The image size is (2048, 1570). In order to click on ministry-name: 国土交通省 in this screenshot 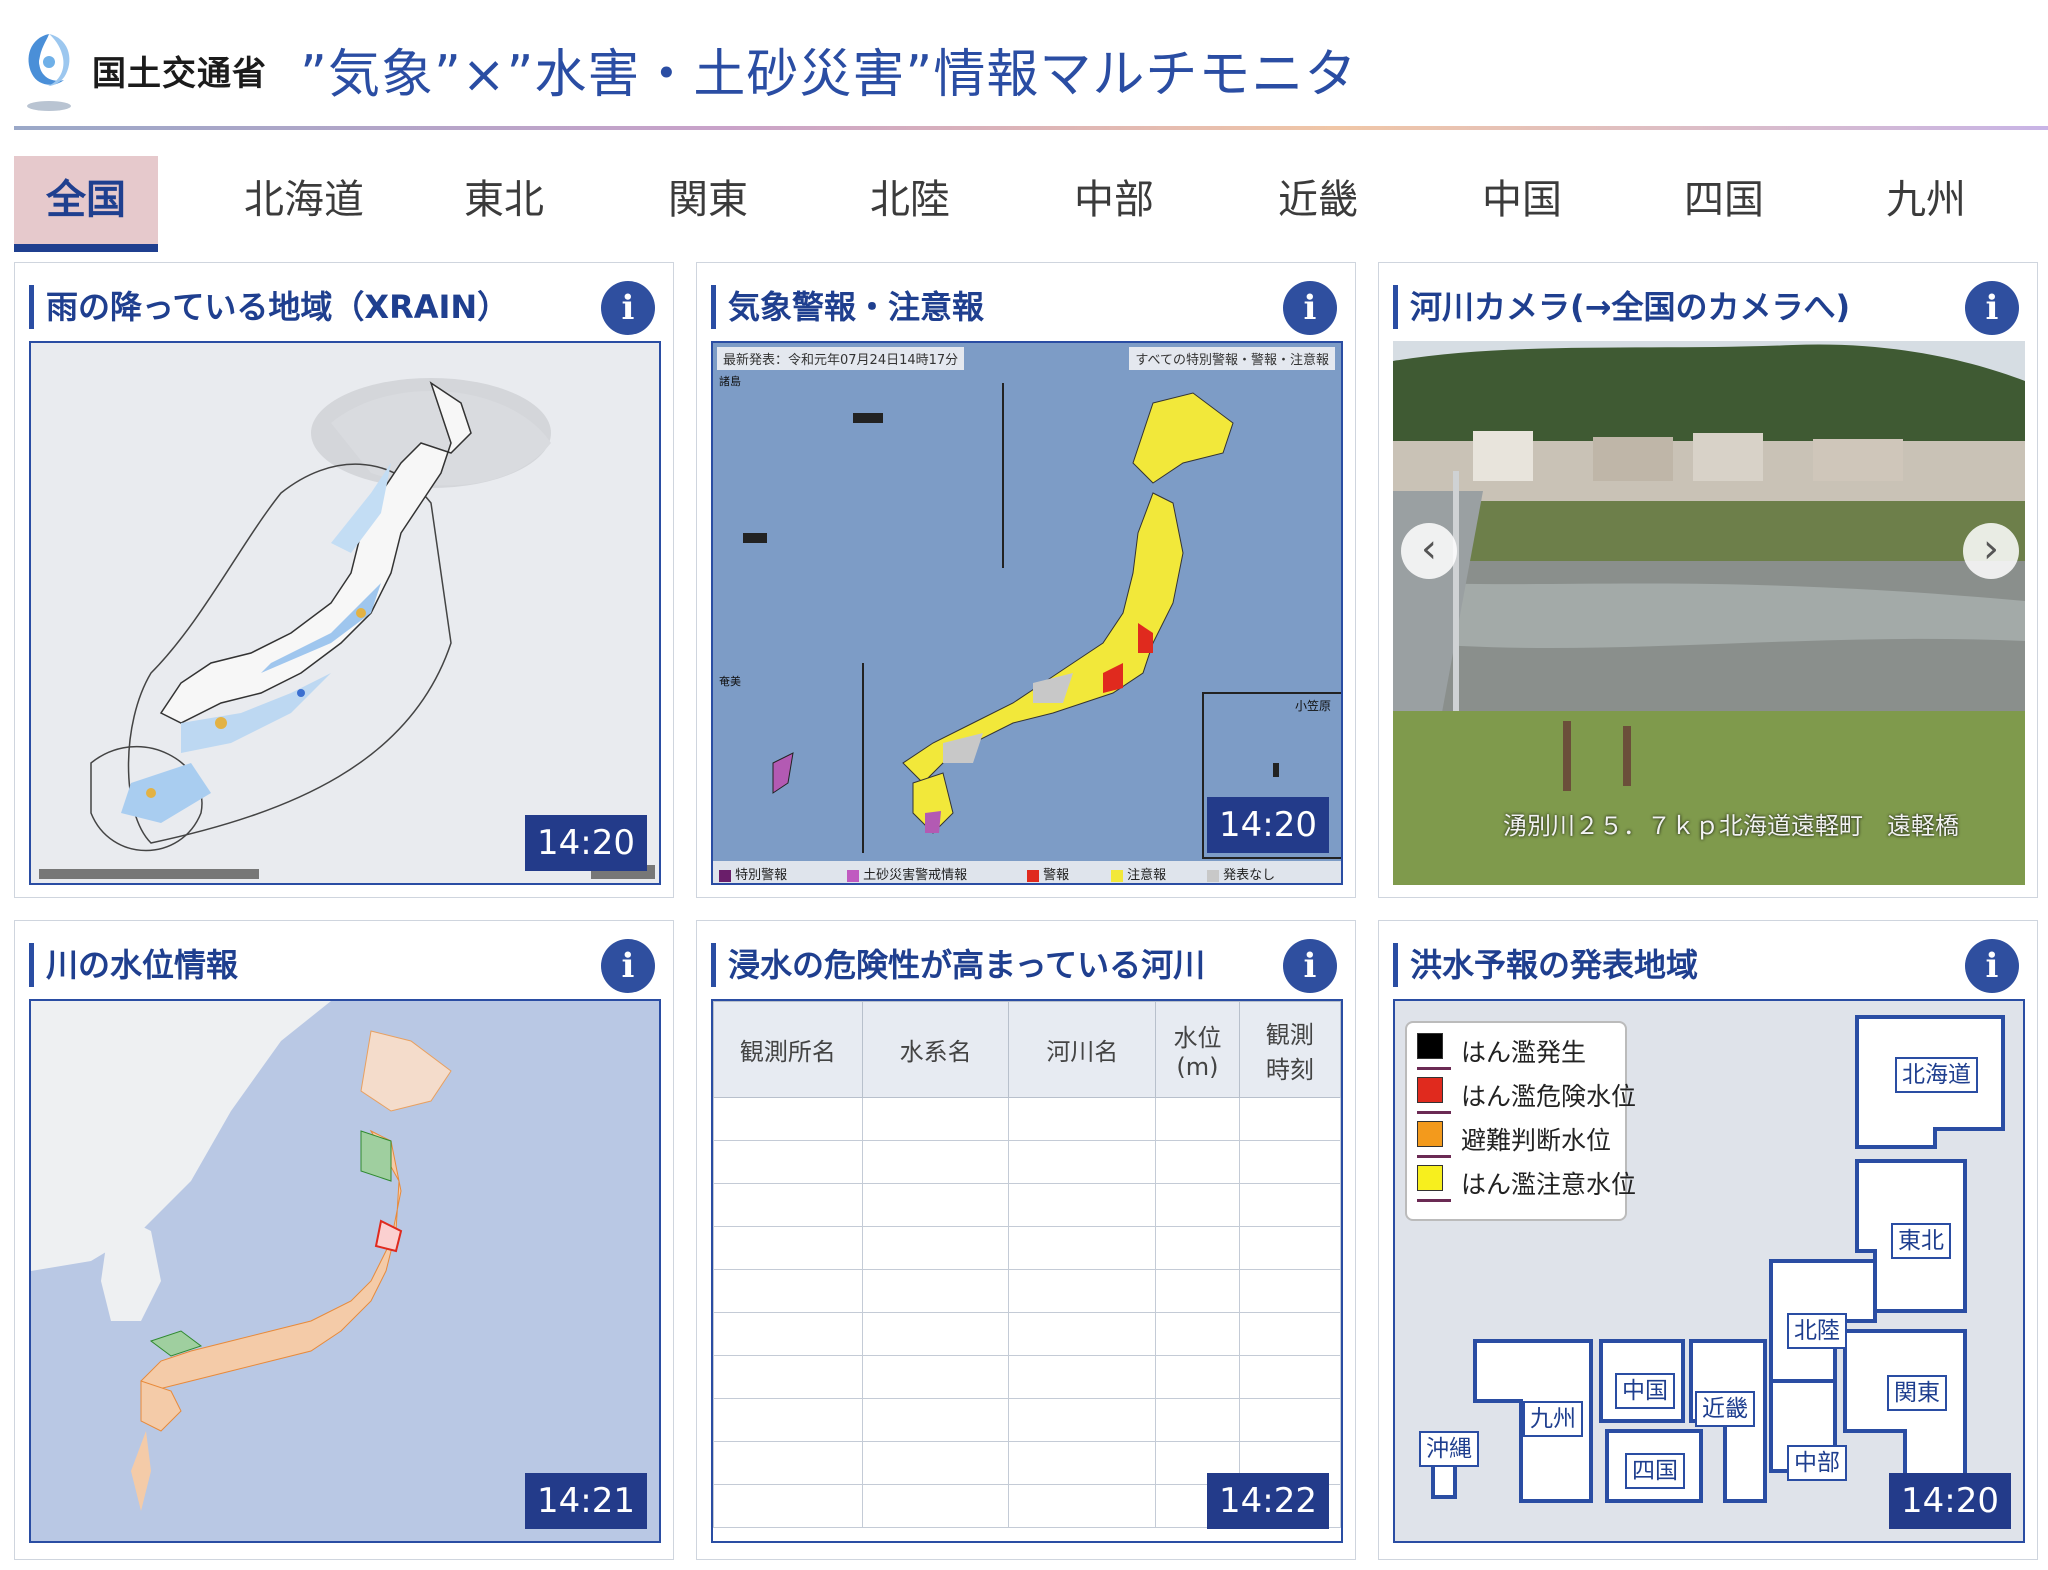, I will do `click(179, 74)`.